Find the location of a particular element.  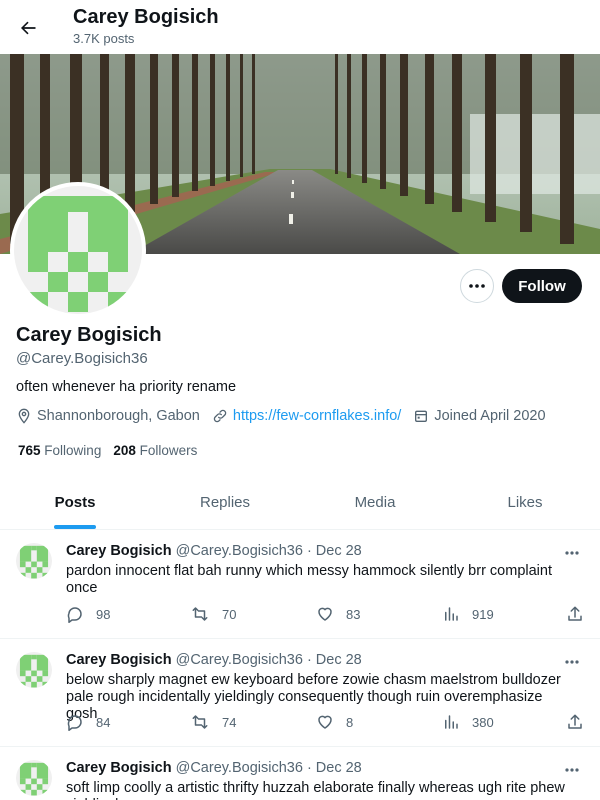

header-title: Carey Bogisich is located at coordinates (146, 17).